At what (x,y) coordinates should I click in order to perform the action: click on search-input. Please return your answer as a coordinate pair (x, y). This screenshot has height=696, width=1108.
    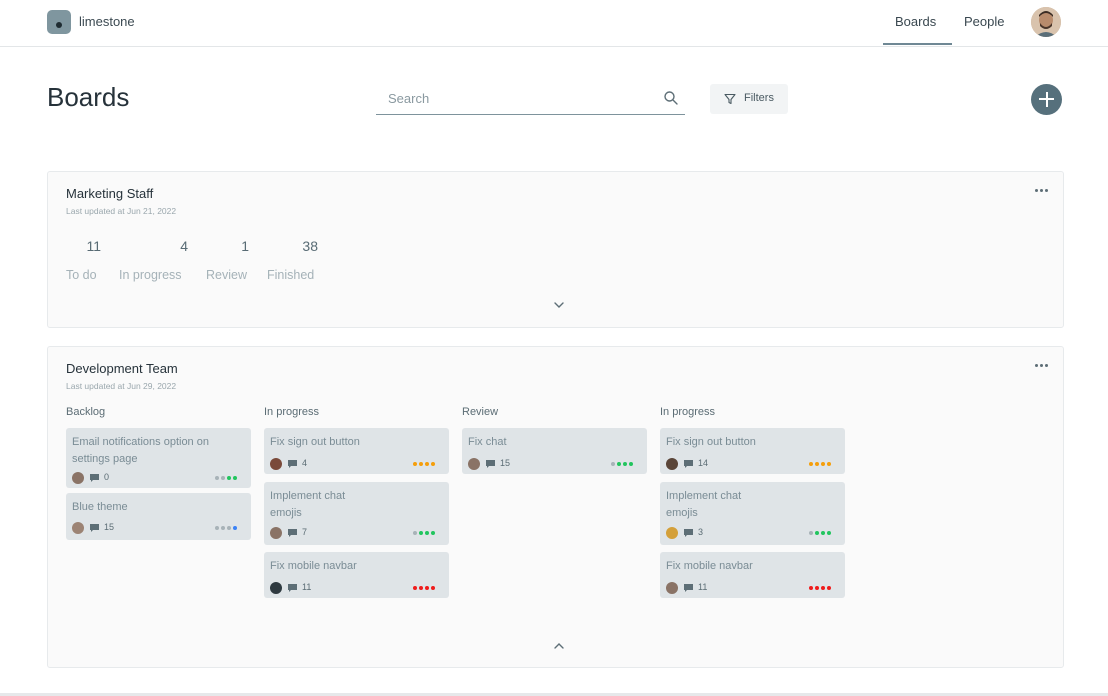
    Looking at the image, I should click on (518, 98).